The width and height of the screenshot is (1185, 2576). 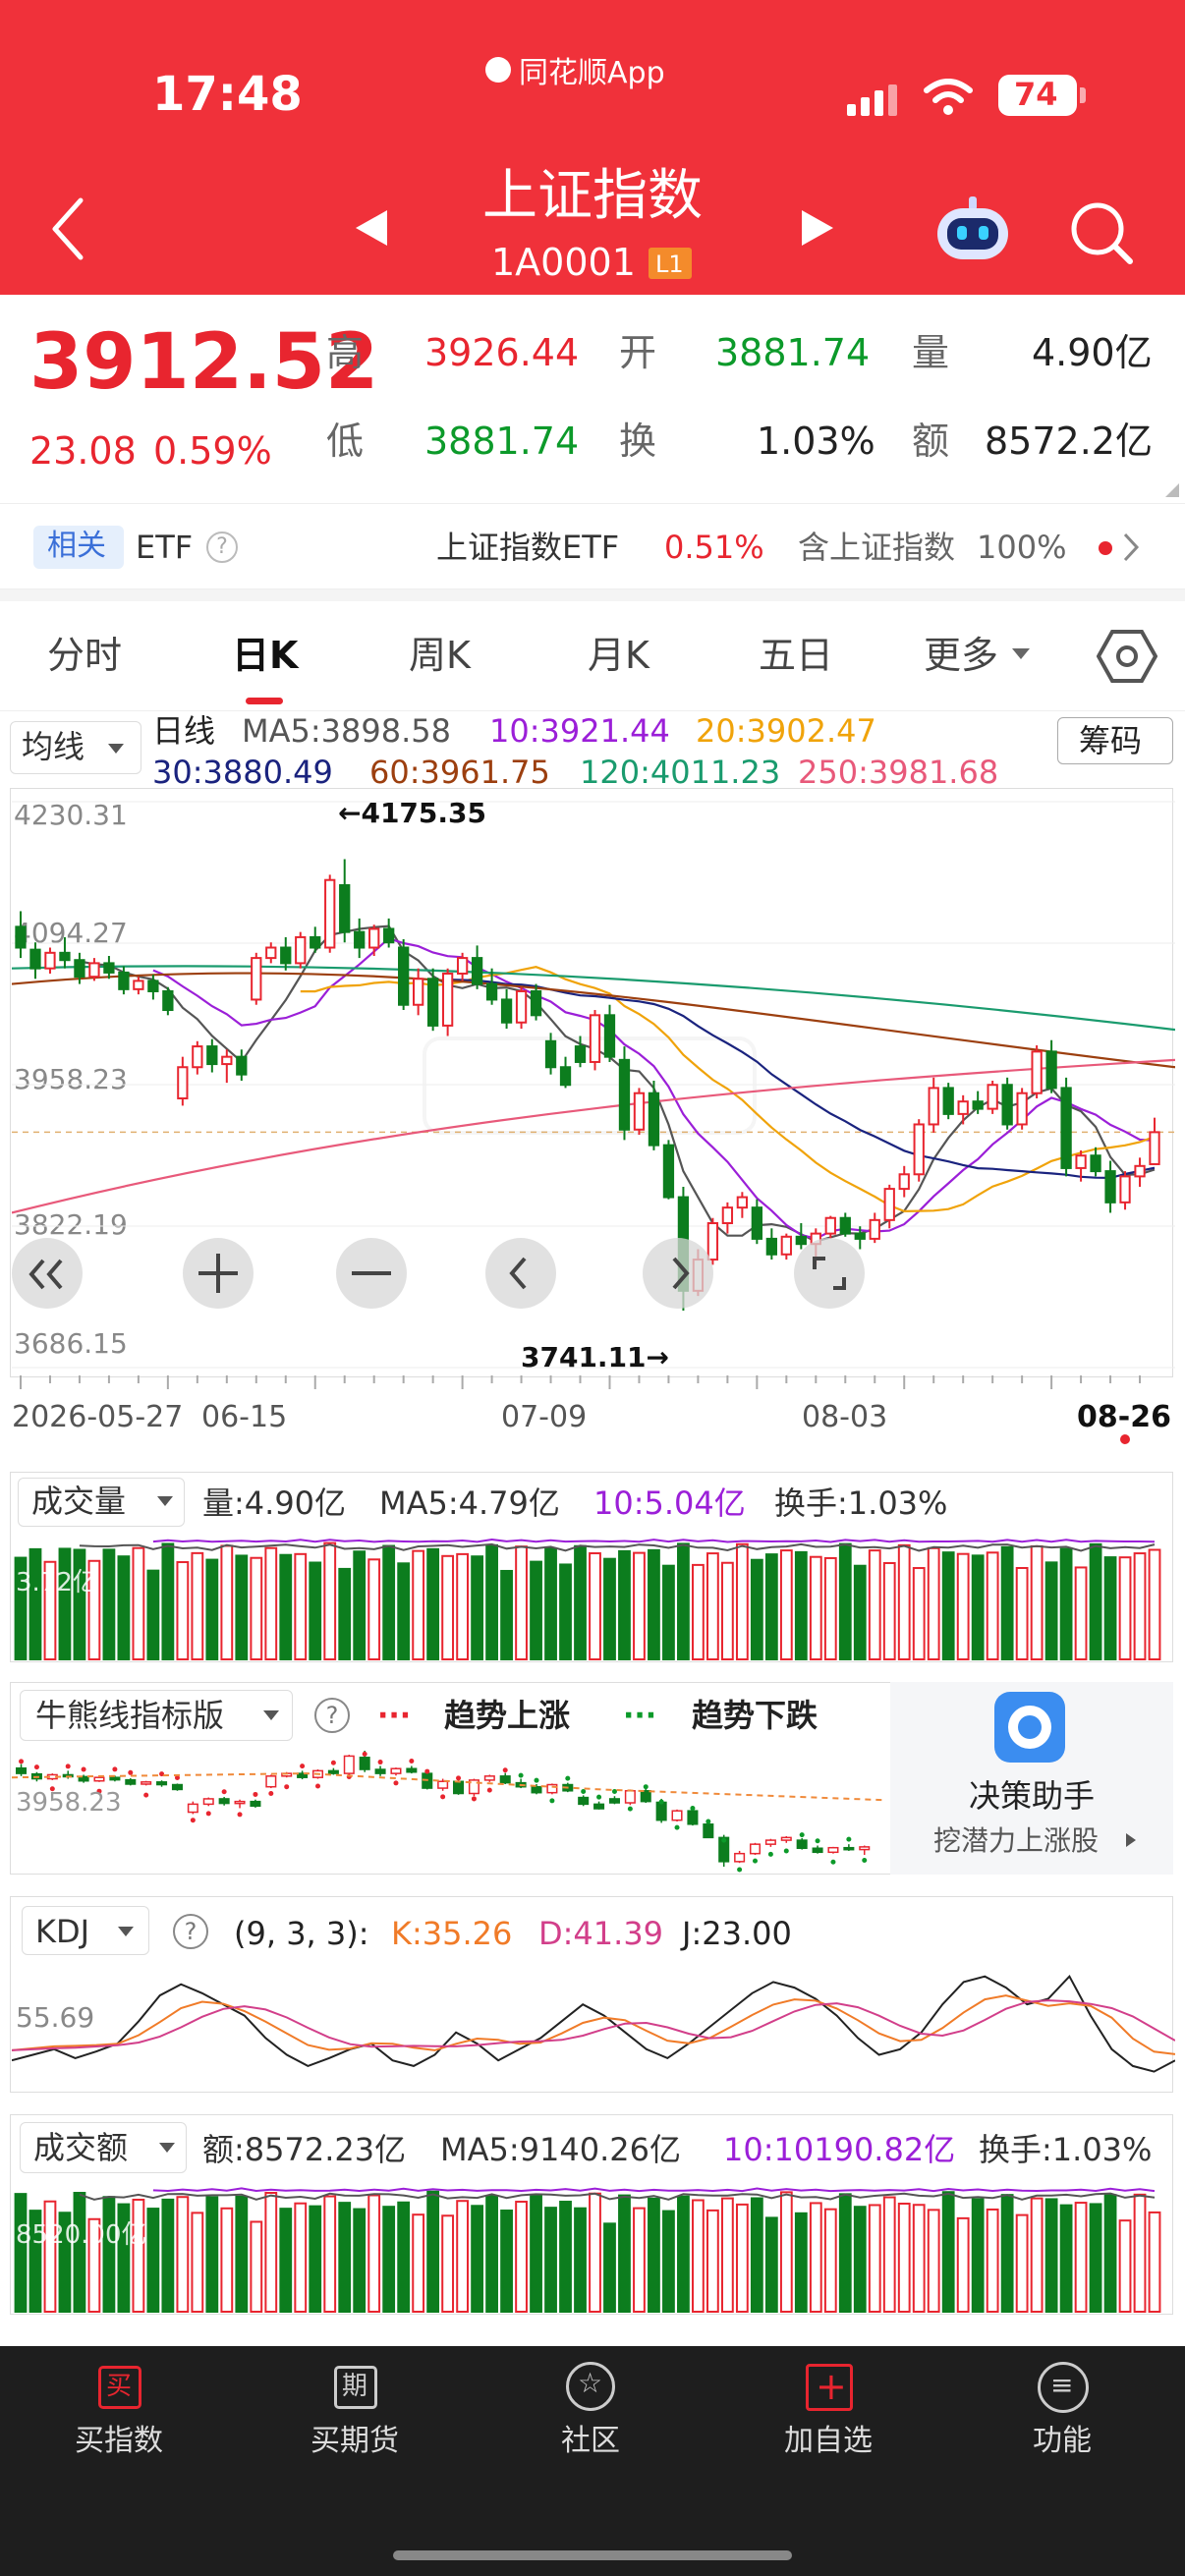 I want to click on next-stock-icon, so click(x=817, y=228).